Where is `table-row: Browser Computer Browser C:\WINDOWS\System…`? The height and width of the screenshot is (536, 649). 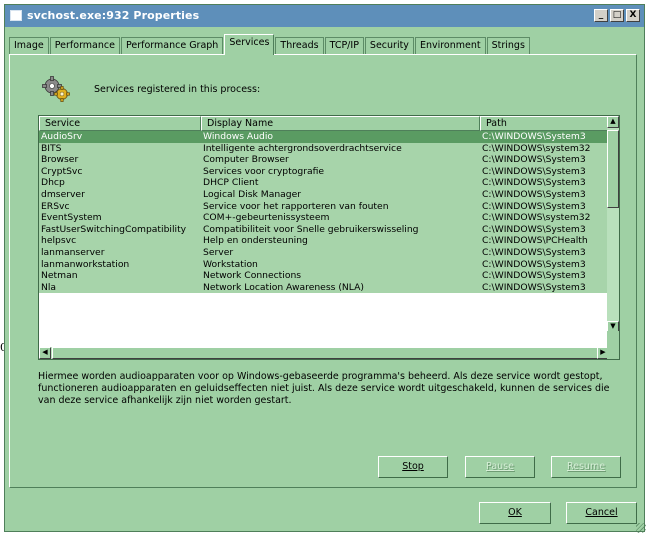 table-row: Browser Computer Browser C:\WINDOWS\System… is located at coordinates (324, 160).